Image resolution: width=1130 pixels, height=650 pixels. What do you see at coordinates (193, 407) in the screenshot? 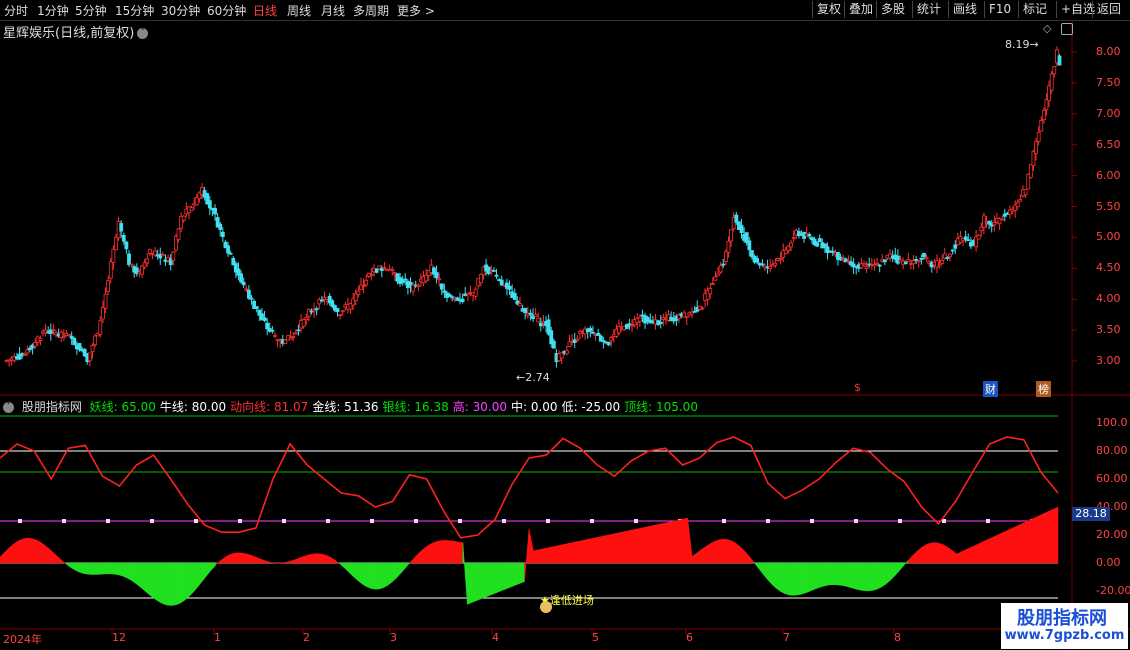
I see `indicator-item-1: 牛线: 80.00` at bounding box center [193, 407].